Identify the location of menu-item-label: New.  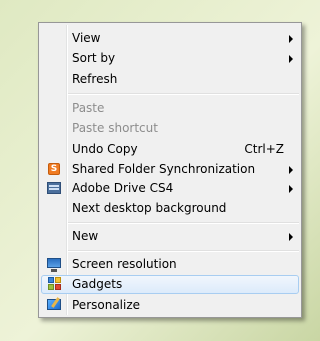
(85, 236).